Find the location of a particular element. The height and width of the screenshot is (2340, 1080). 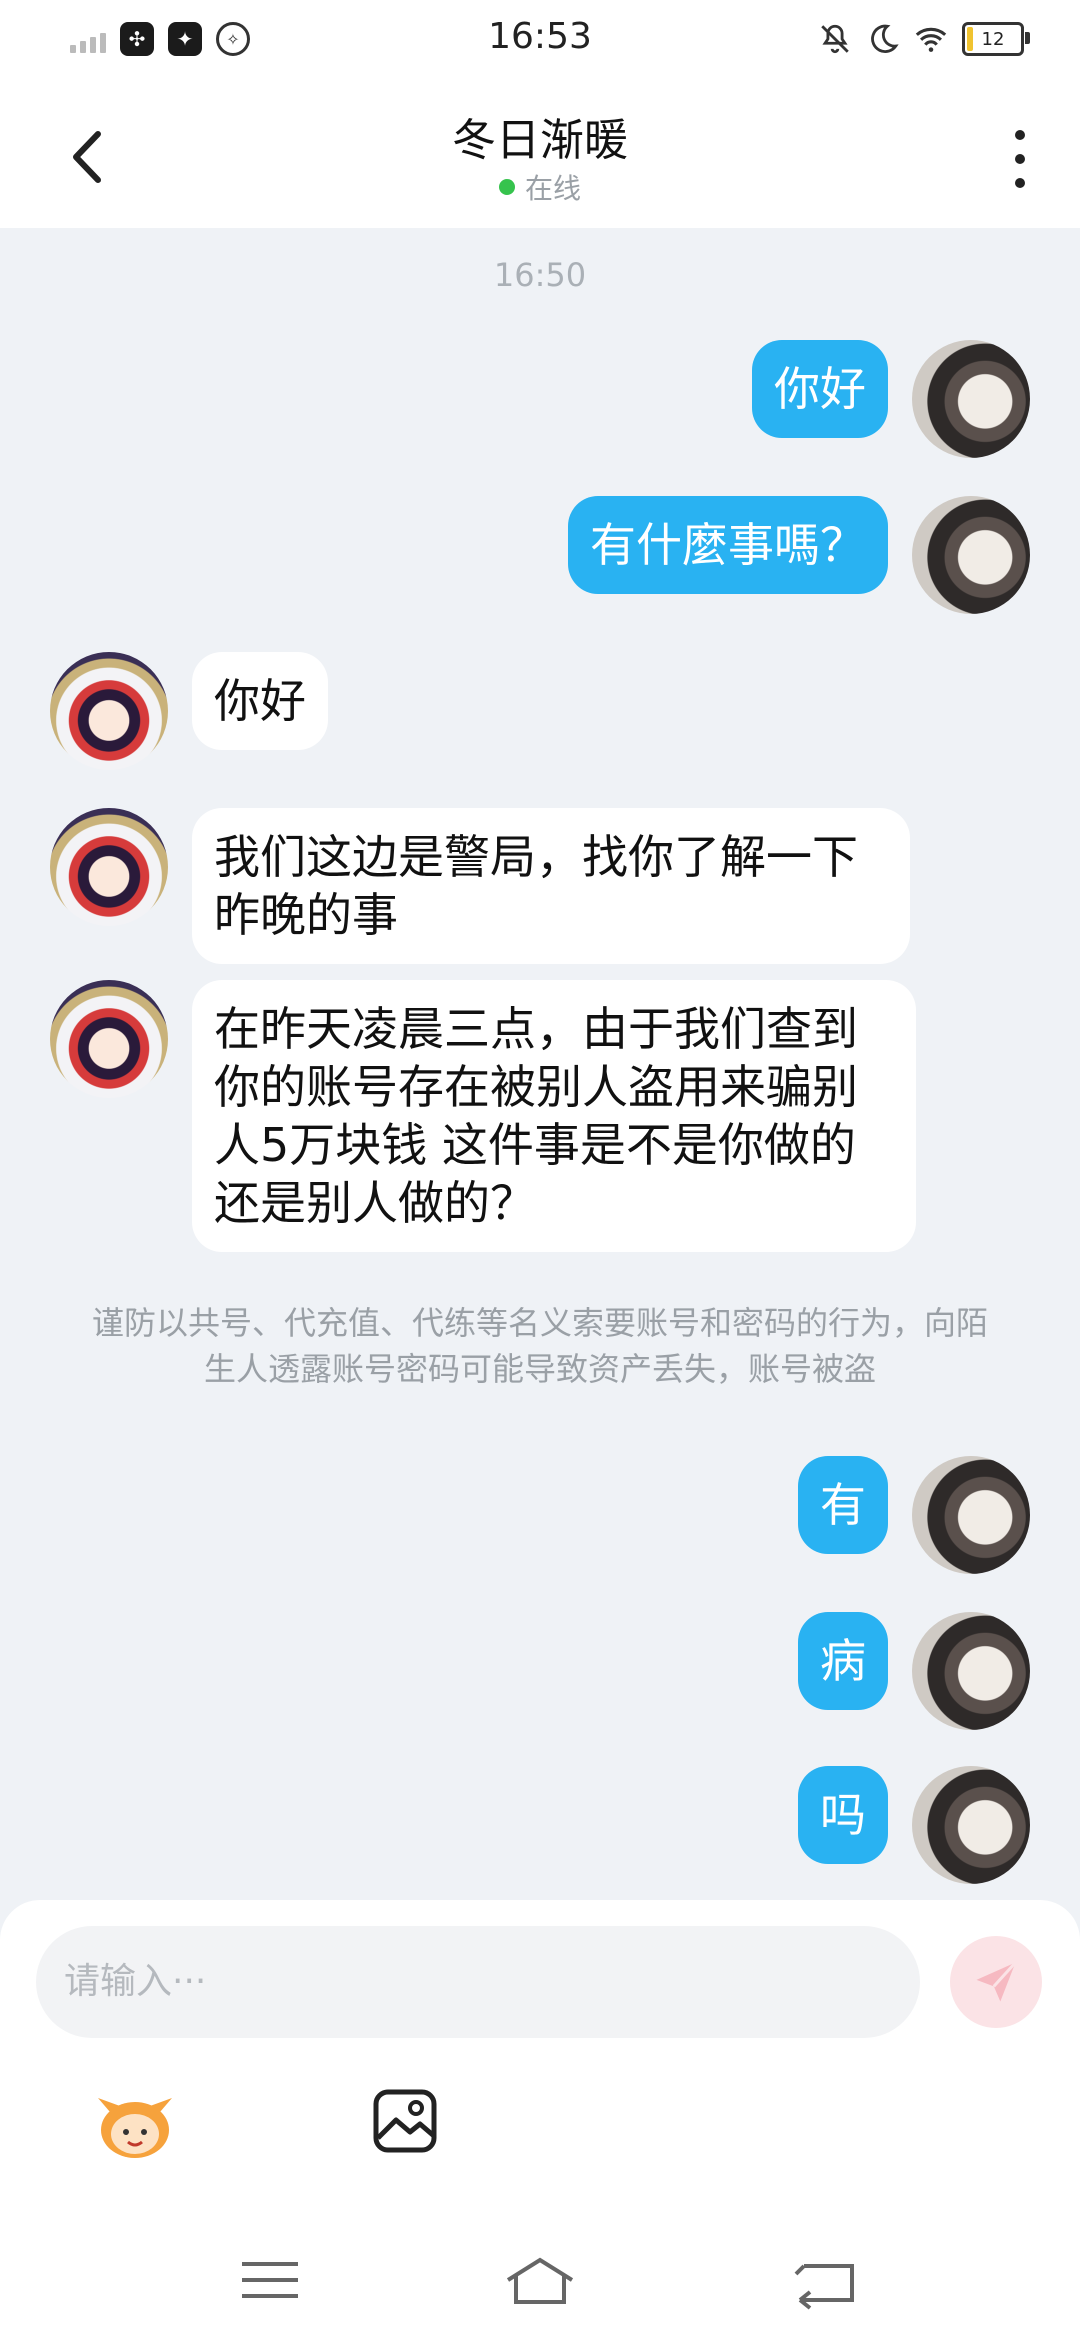

battery-level-text: 12 is located at coordinates (993, 39).